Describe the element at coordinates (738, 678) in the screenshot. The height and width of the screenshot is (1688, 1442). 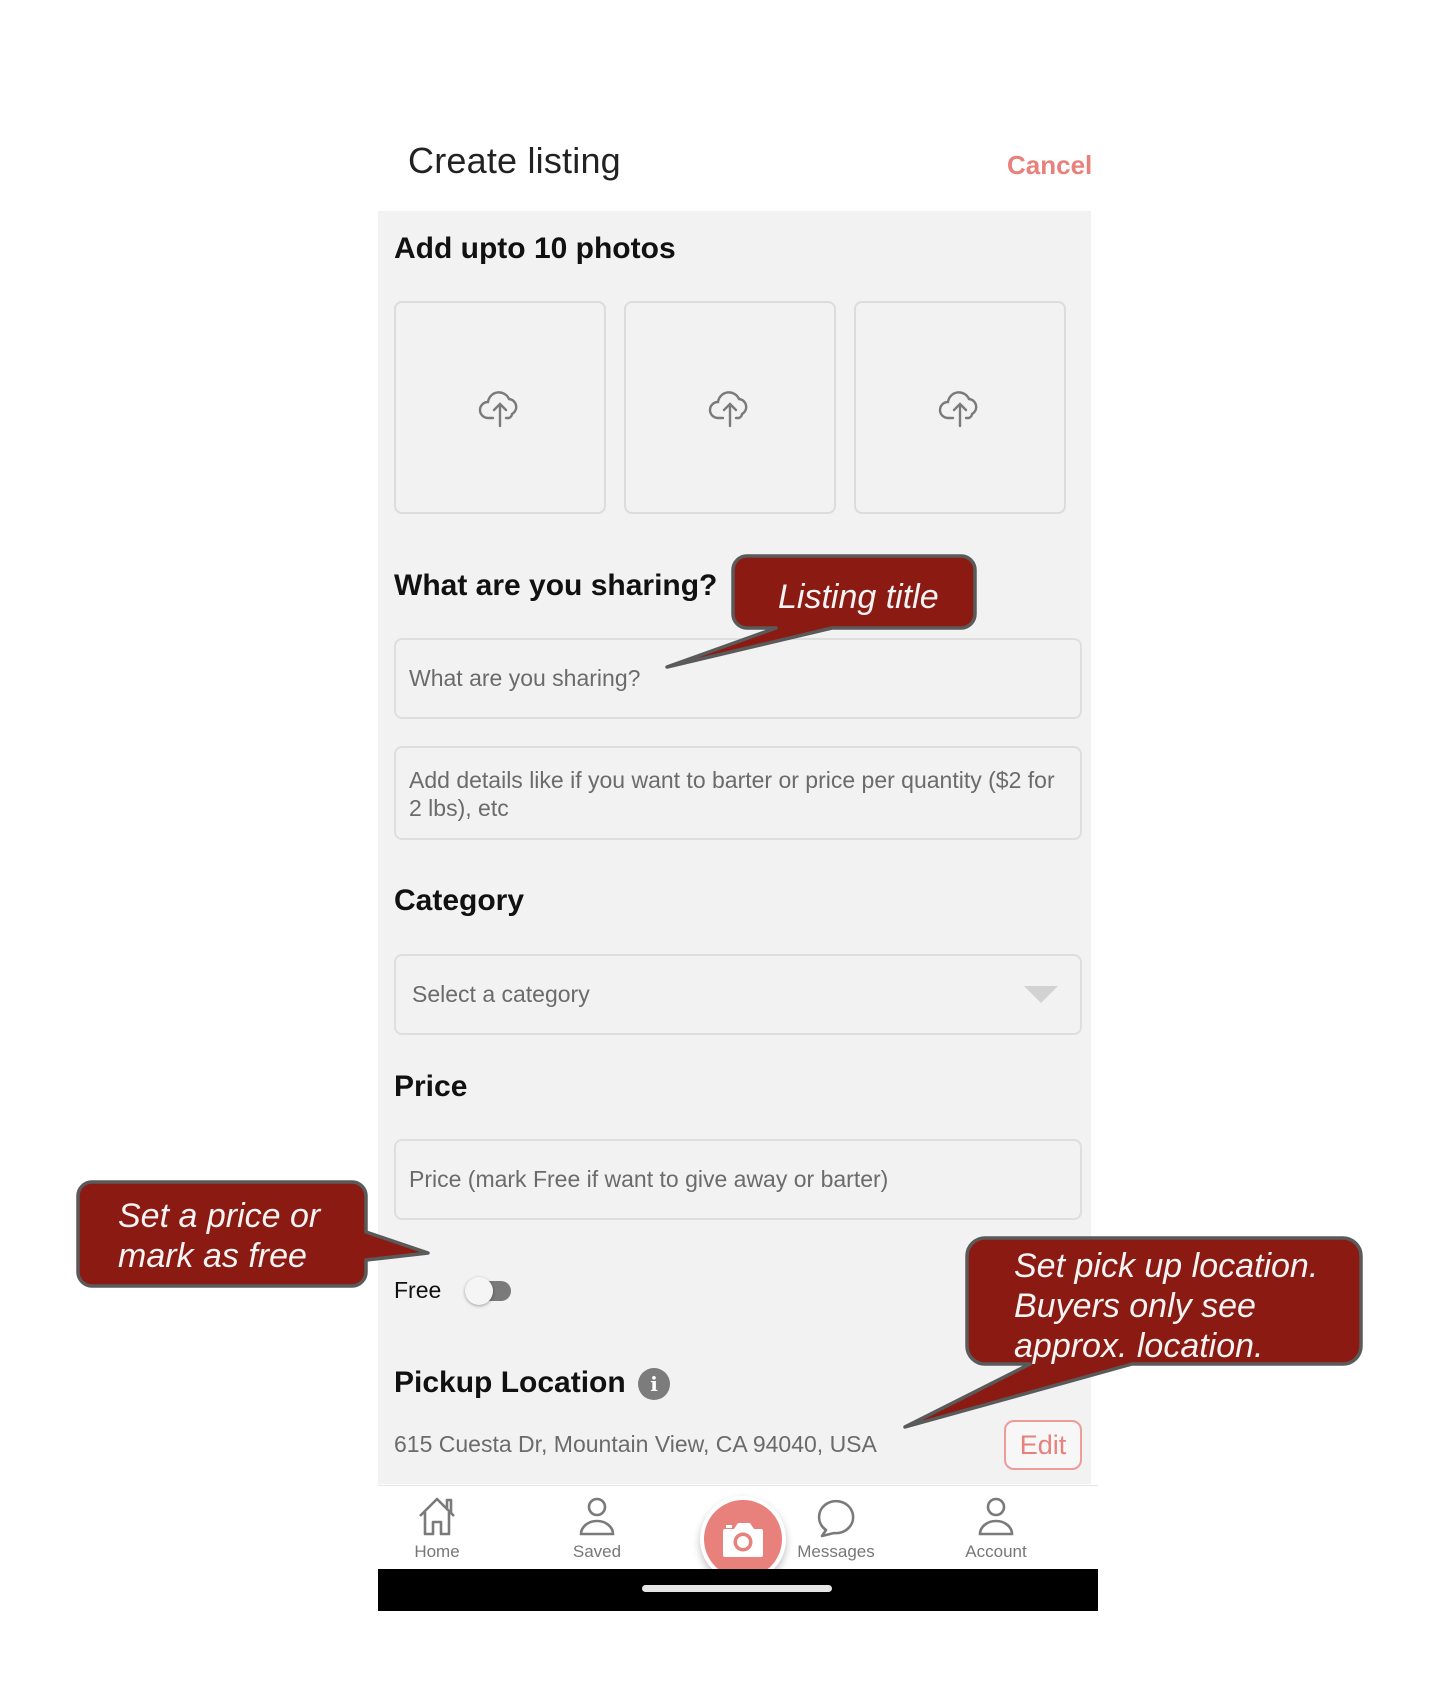
I see `listing-title-input: What are you sharing?` at that location.